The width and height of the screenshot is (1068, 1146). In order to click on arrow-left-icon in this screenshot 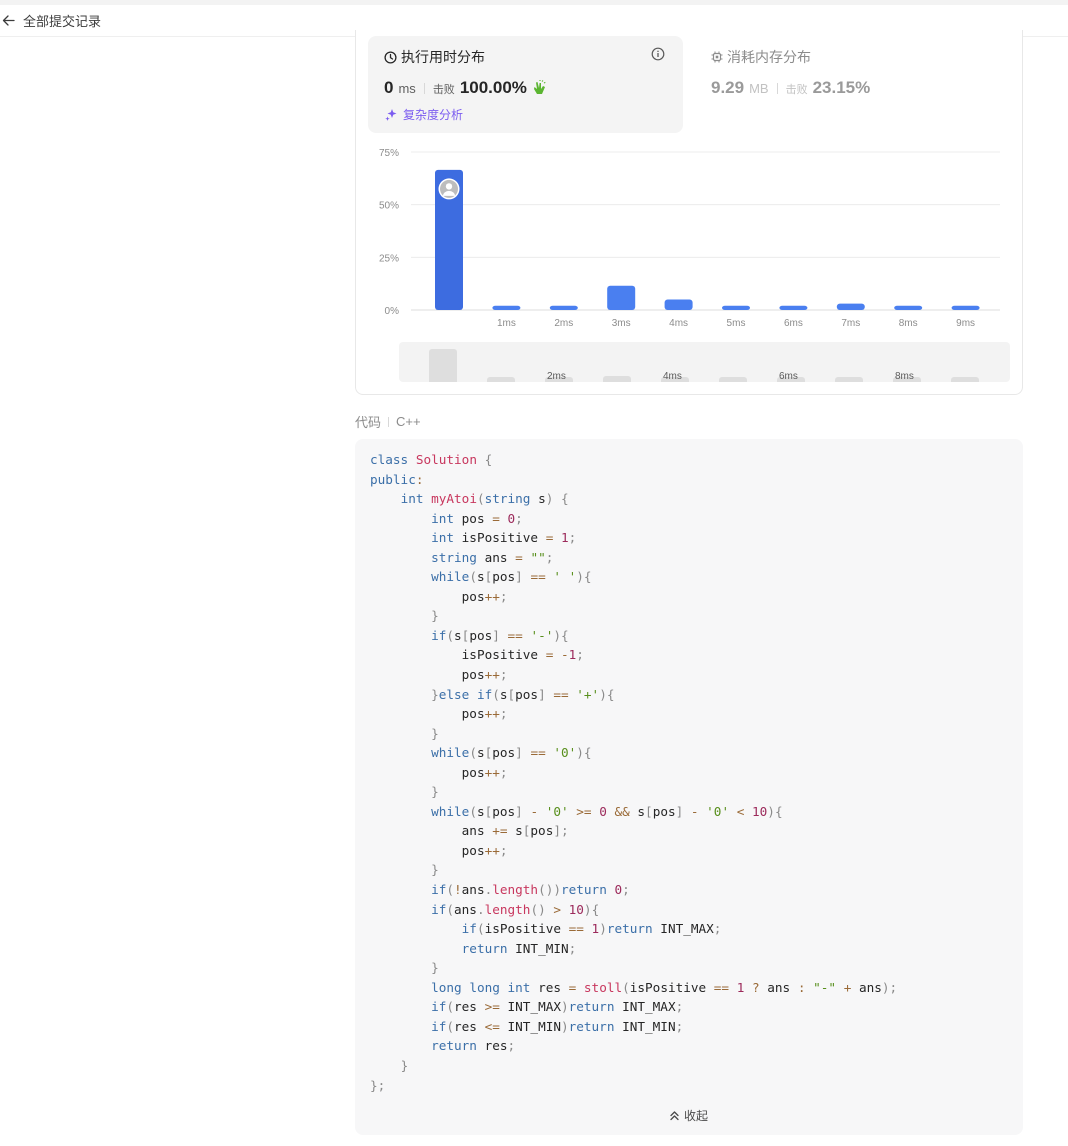, I will do `click(8, 20)`.